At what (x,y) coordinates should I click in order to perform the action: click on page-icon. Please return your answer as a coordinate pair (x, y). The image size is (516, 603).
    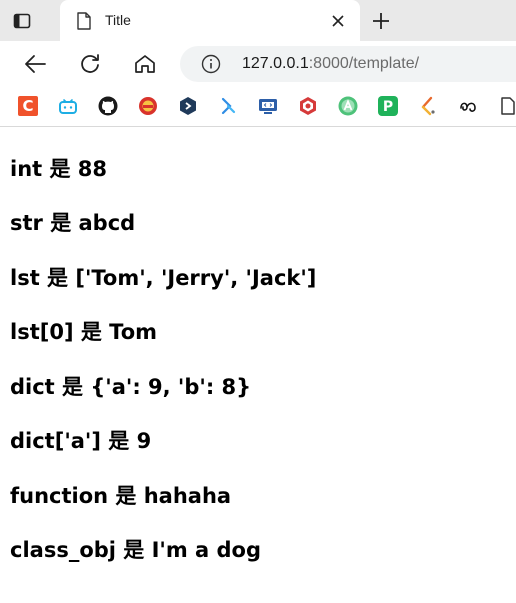
    Looking at the image, I should click on (508, 106).